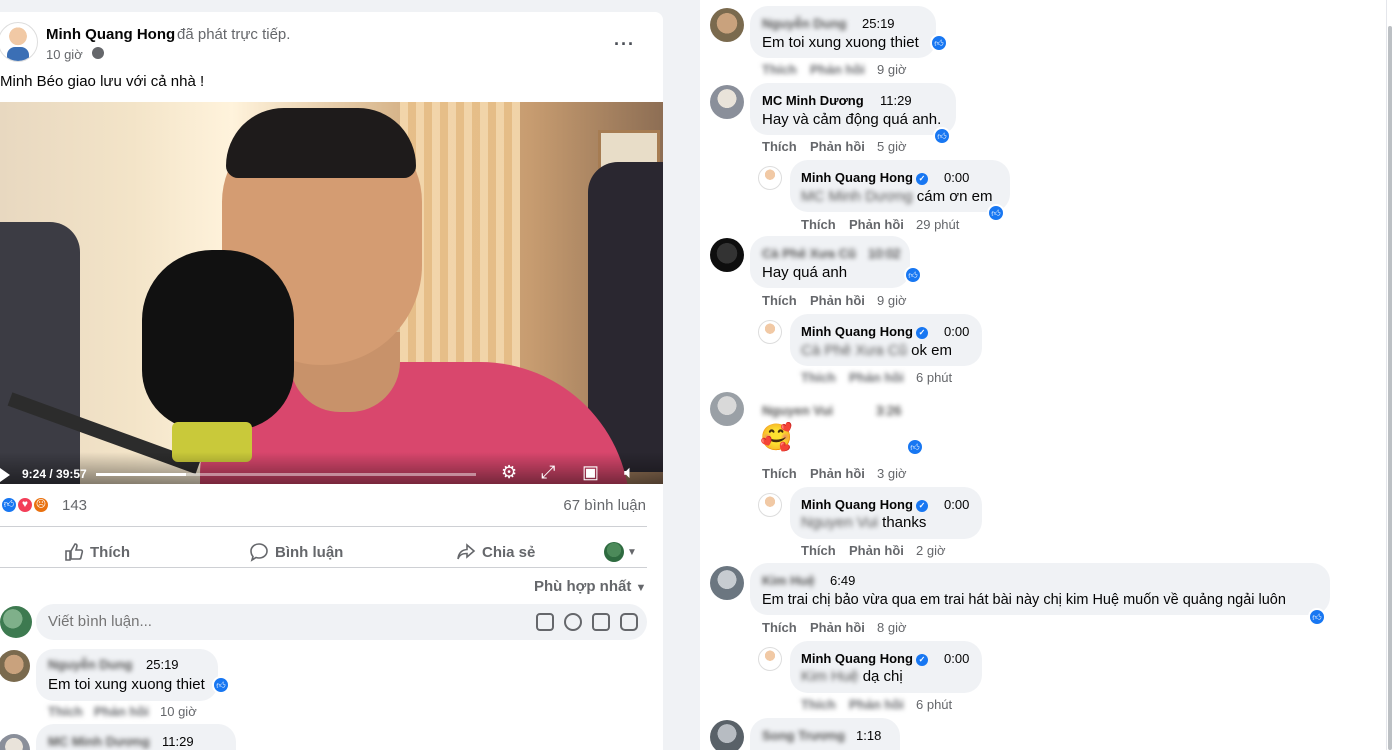 This screenshot has height=750, width=1400. Describe the element at coordinates (788, 580) in the screenshot. I see `commenter-name: Kim Huệ` at that location.